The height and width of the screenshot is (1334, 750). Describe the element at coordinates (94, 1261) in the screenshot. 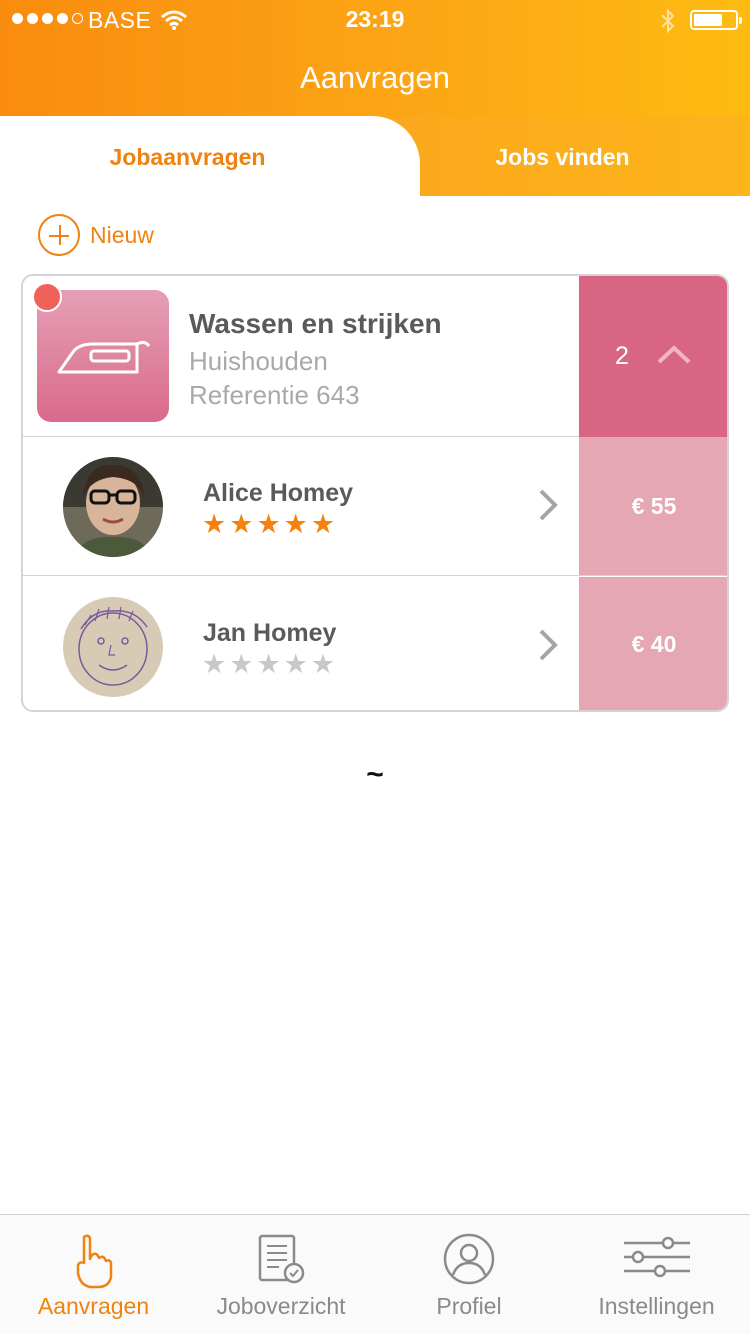

I see `hand-pointer-icon` at that location.